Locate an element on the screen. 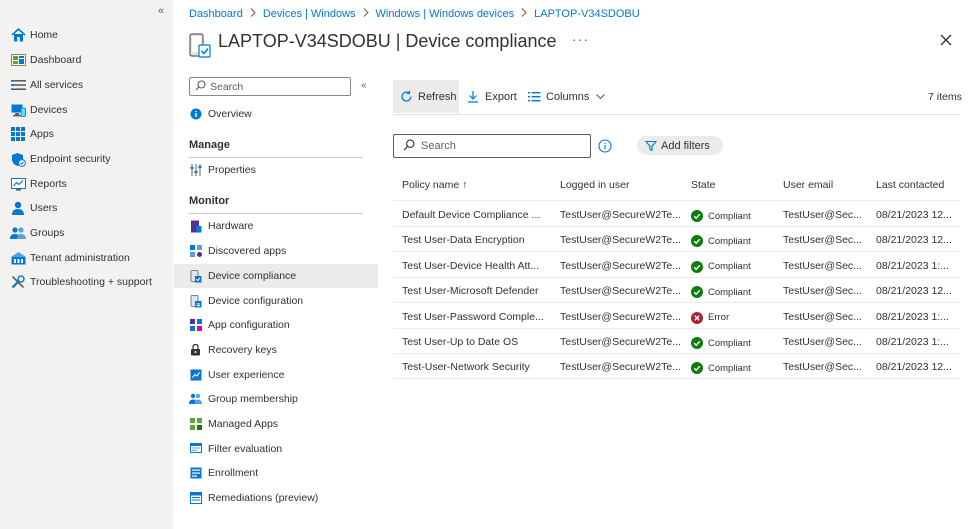 Image resolution: width=975 pixels, height=529 pixels. menu-item-label: Properties is located at coordinates (232, 170).